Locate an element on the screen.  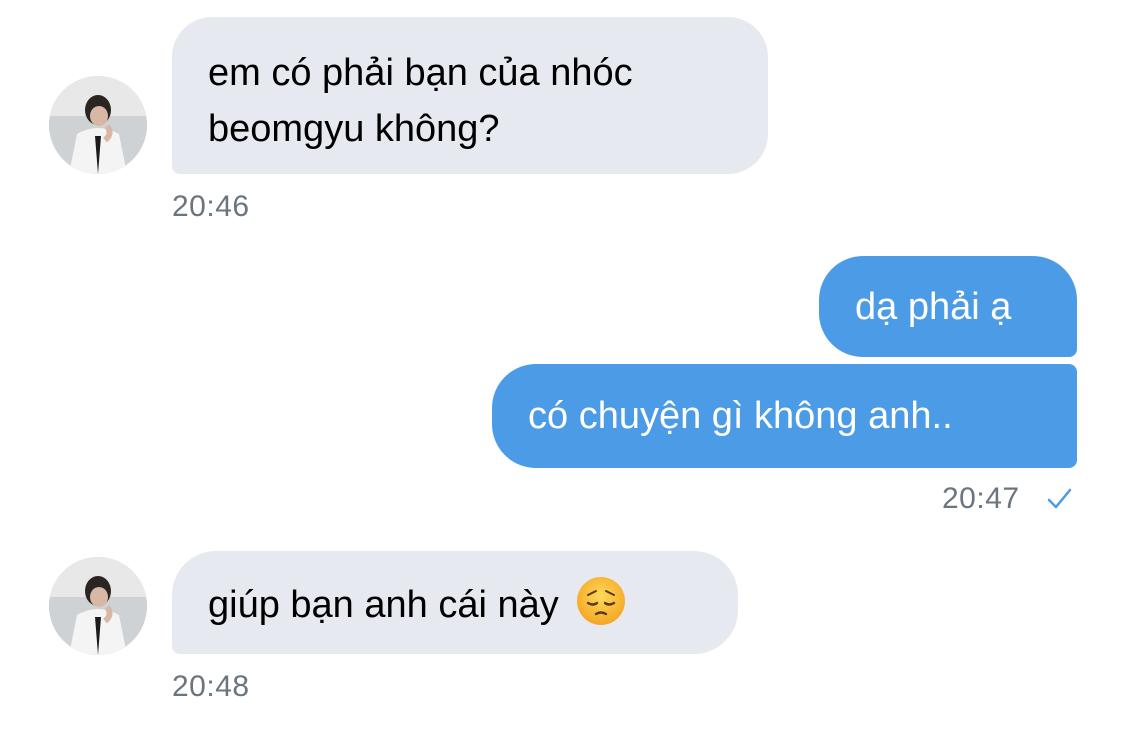
message-text-line: dạ phải ạ is located at coordinates (933, 307).